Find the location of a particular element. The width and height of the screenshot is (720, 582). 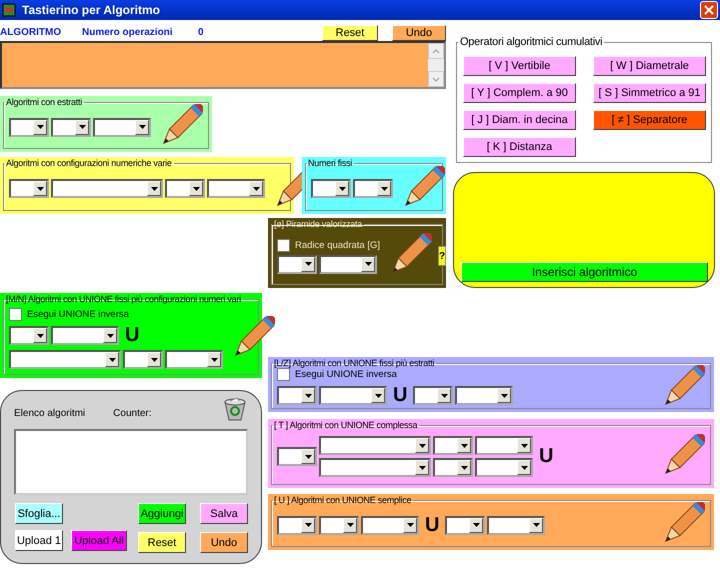

list-button: Upload All is located at coordinates (99, 540).